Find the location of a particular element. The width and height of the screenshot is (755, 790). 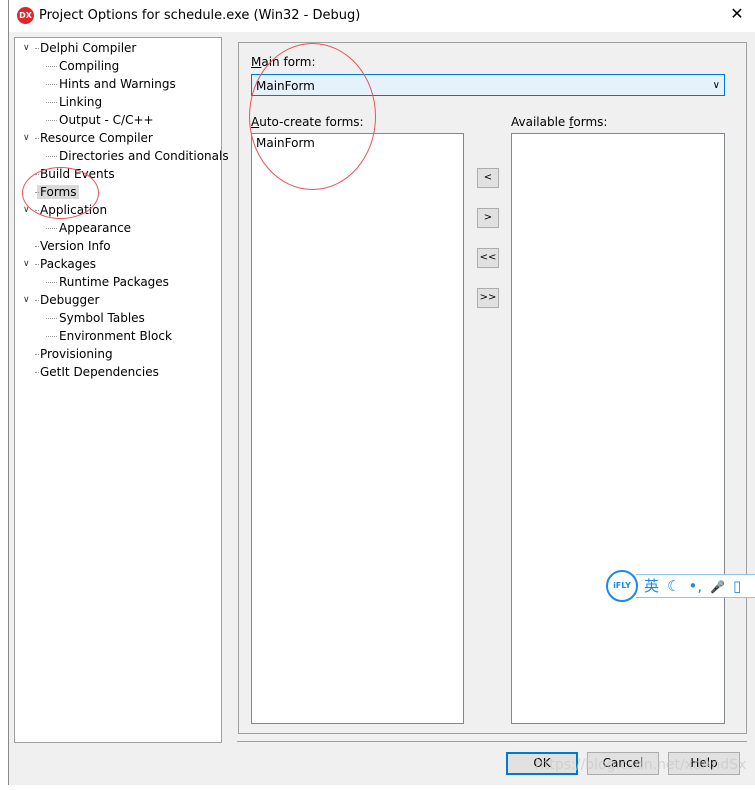

tree-item: Directories and Conditionals is located at coordinates (137, 156).